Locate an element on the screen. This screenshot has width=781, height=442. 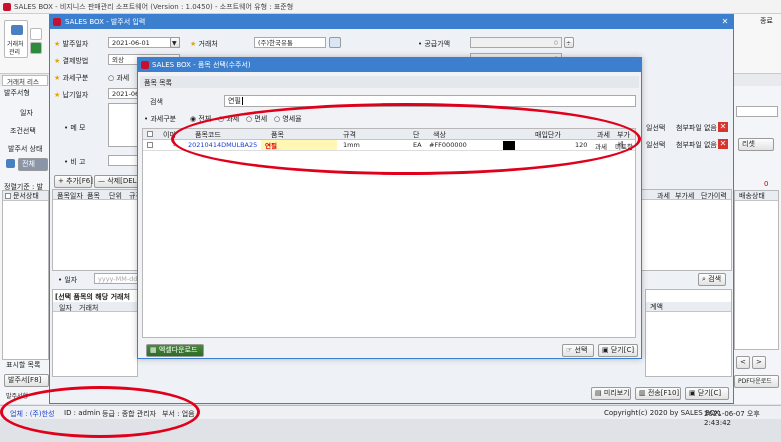
delivery-date-field: 2021-06-01 is located at coordinates (123, 93).